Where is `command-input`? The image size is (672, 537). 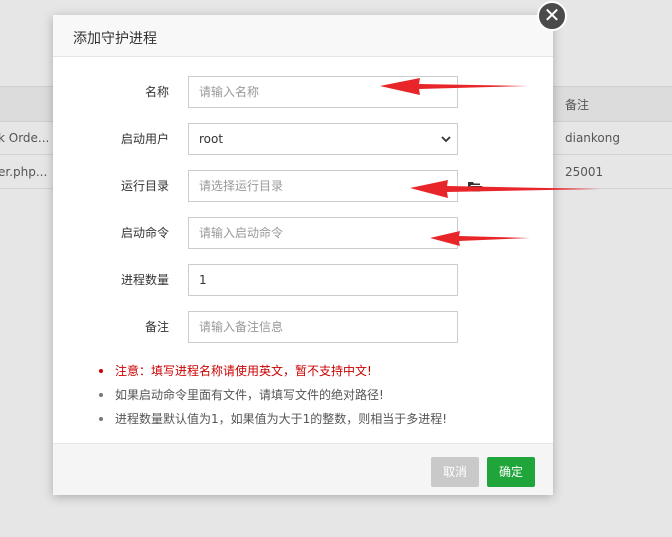
command-input is located at coordinates (323, 233).